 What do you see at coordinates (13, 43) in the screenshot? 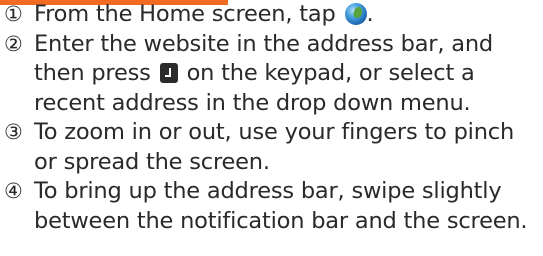
I see `step-number-2: ②` at bounding box center [13, 43].